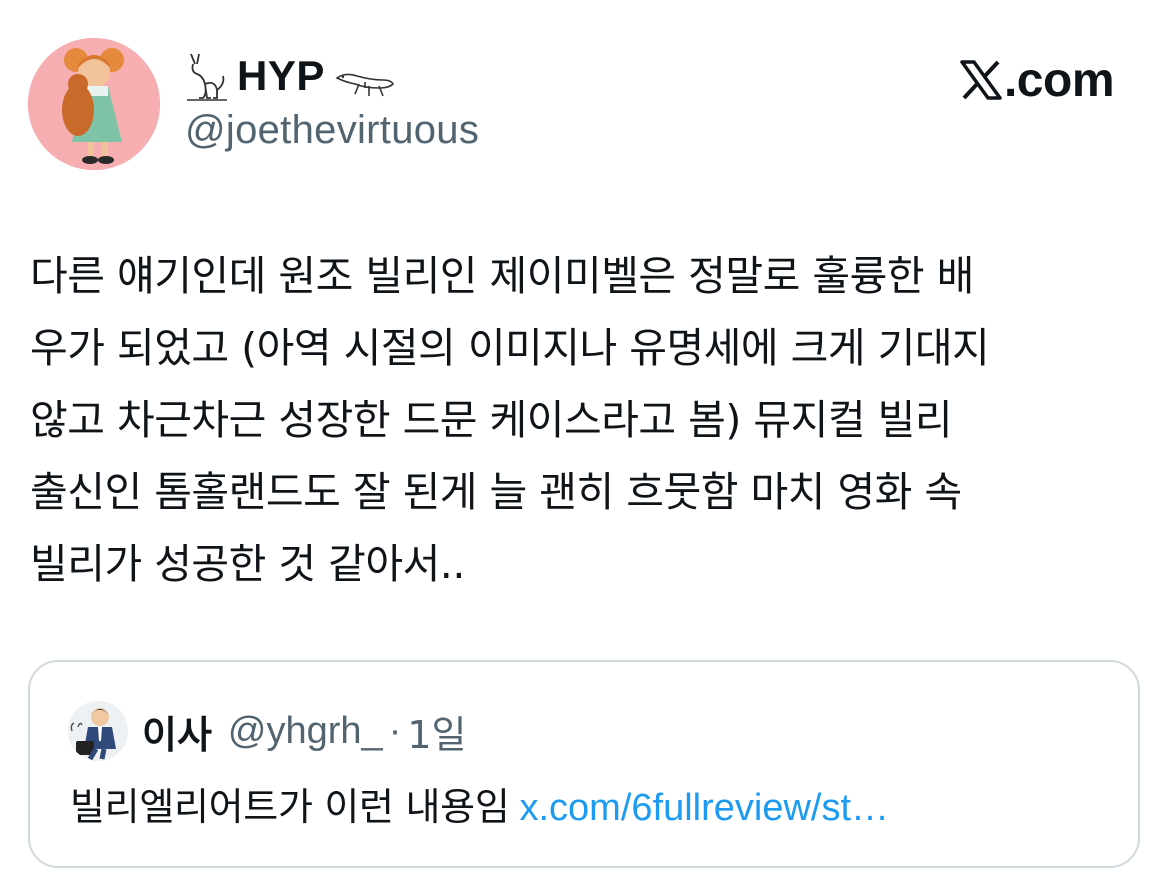  What do you see at coordinates (332, 130) in the screenshot?
I see `user-handle: @joethevirtuous` at bounding box center [332, 130].